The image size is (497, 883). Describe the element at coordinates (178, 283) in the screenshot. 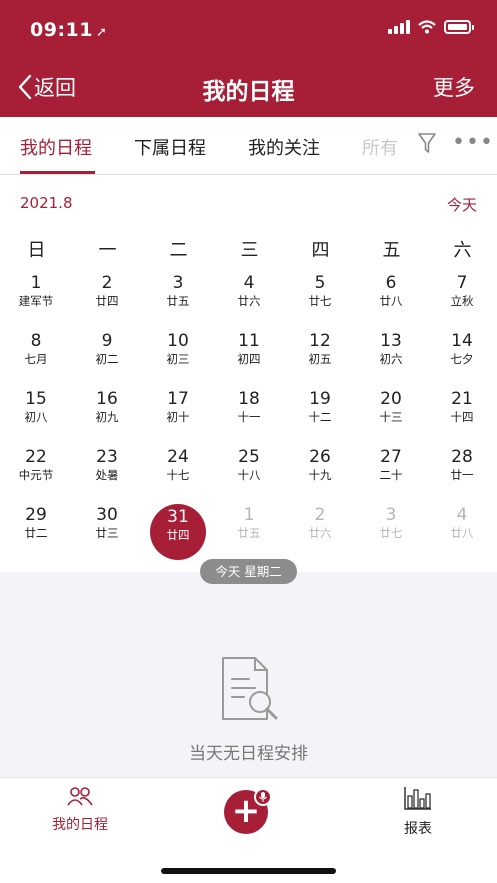

I see `day-number: 3` at that location.